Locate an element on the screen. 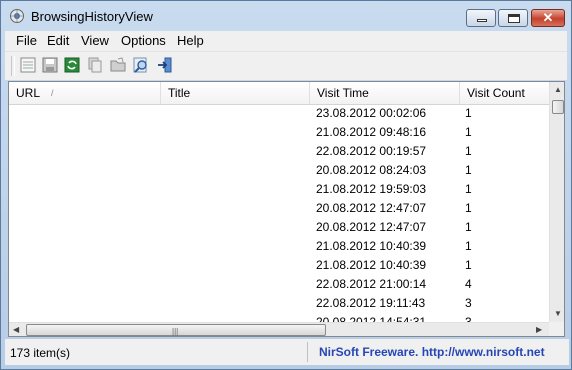 This screenshot has height=370, width=572. status-divider is located at coordinates (307, 352).